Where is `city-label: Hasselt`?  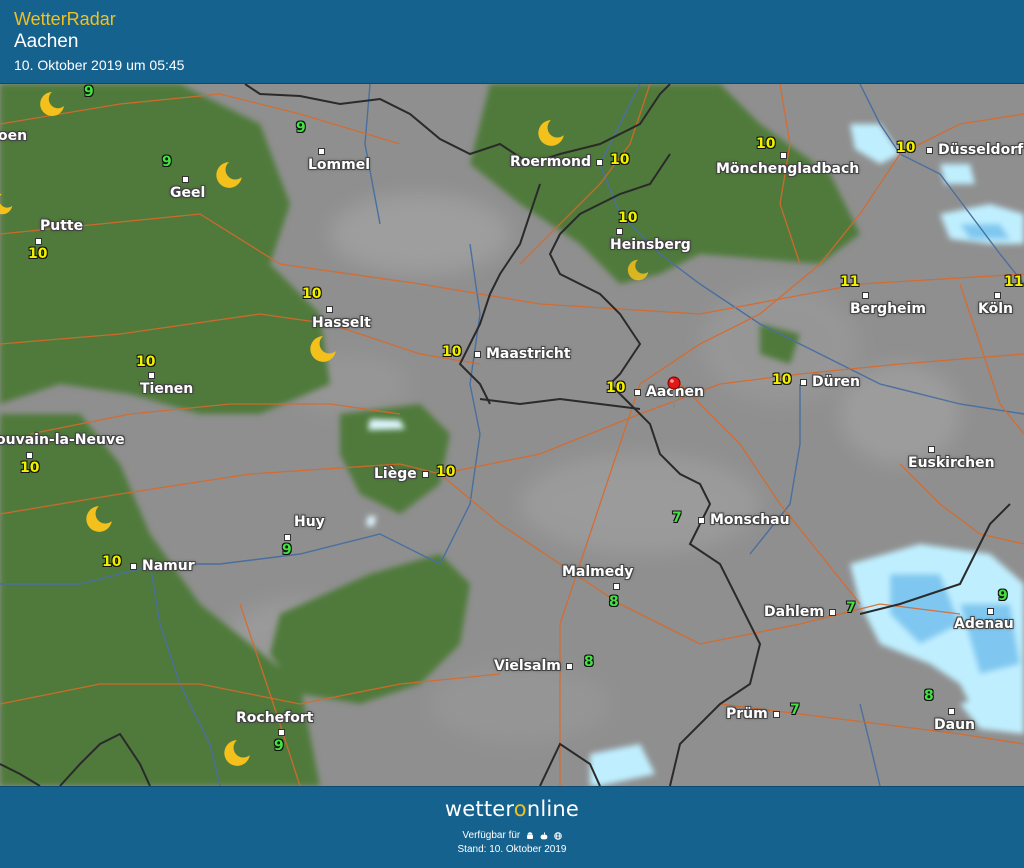
city-label: Hasselt is located at coordinates (341, 318).